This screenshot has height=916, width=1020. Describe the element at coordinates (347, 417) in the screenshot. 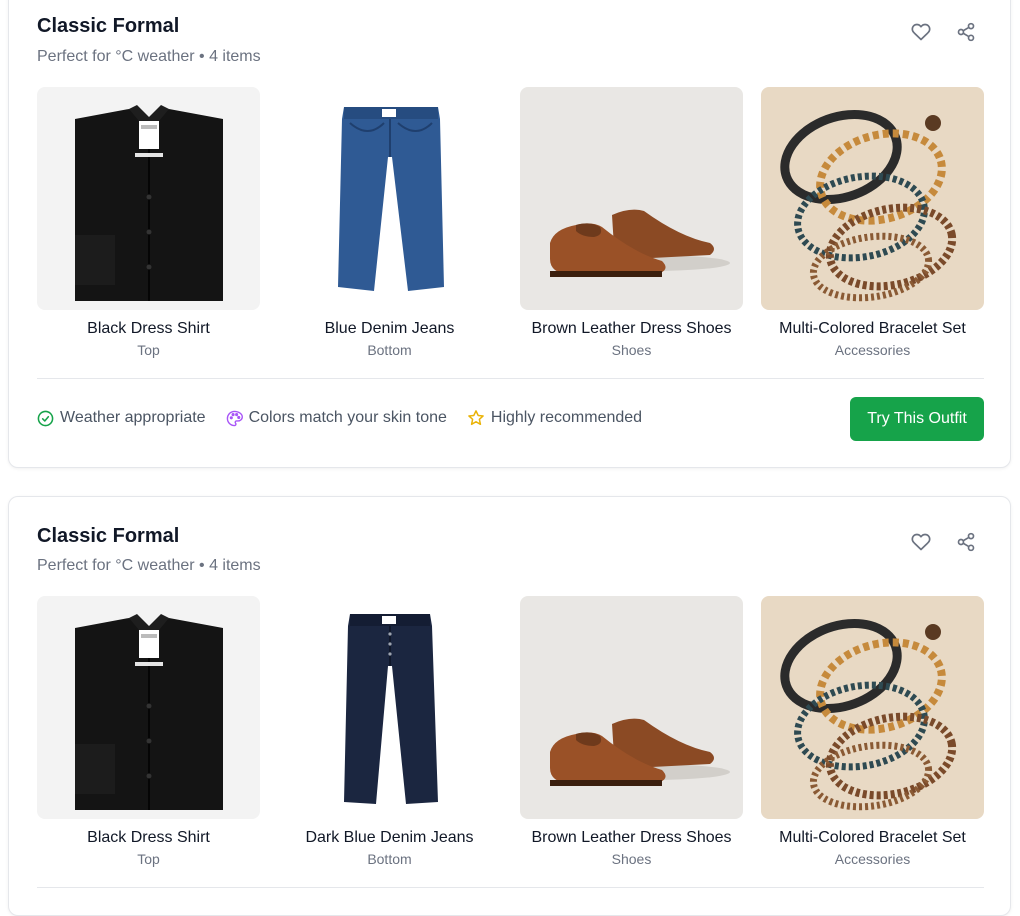

I see `feature-label: Colors match your skin tone` at that location.